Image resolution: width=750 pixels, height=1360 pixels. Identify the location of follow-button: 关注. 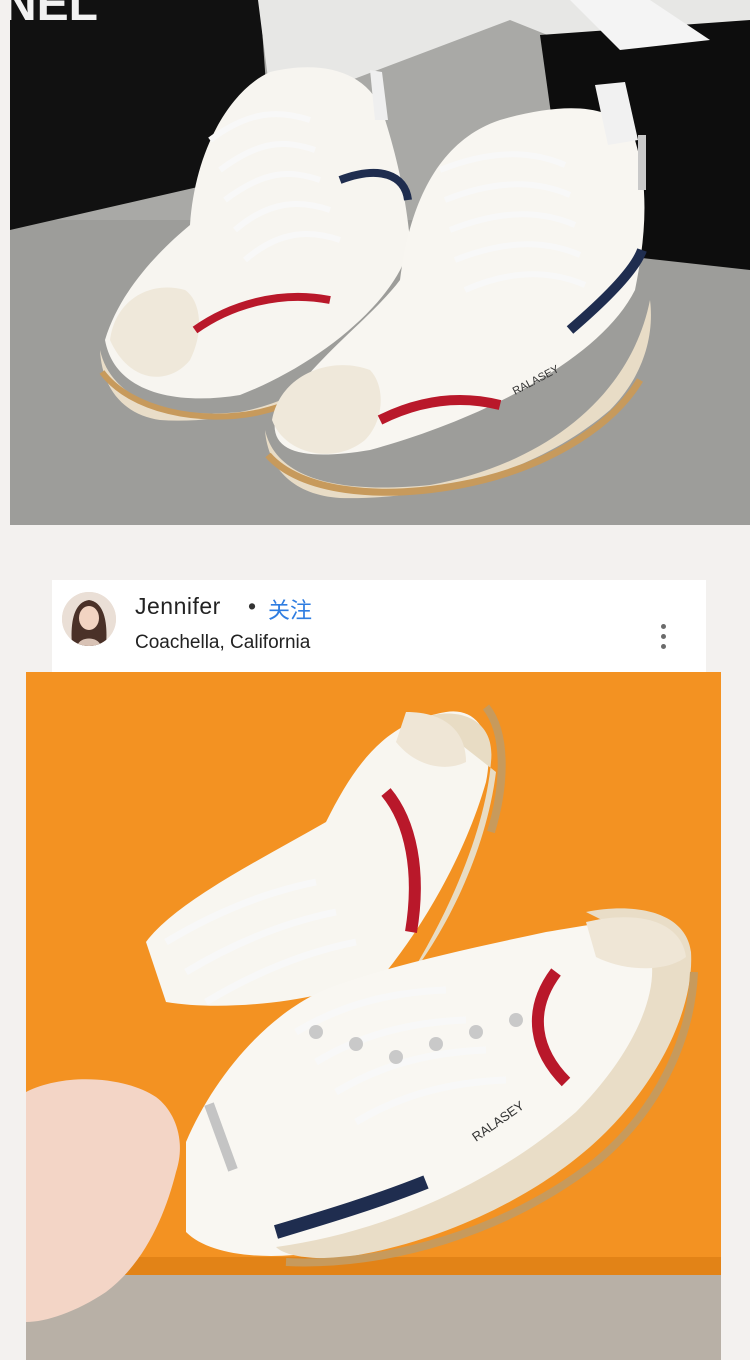
(290, 609).